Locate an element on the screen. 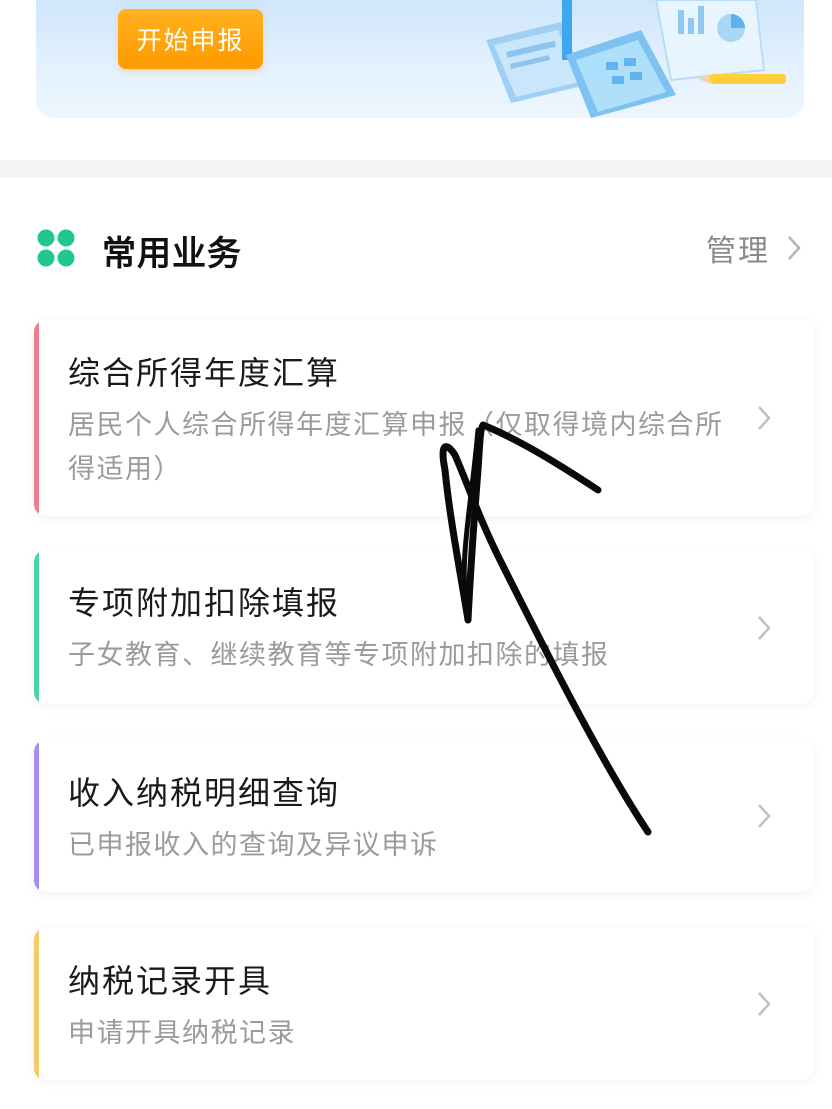 Image resolution: width=832 pixels, height=1109 pixels. banner-container: 开始申报 is located at coordinates (416, 80).